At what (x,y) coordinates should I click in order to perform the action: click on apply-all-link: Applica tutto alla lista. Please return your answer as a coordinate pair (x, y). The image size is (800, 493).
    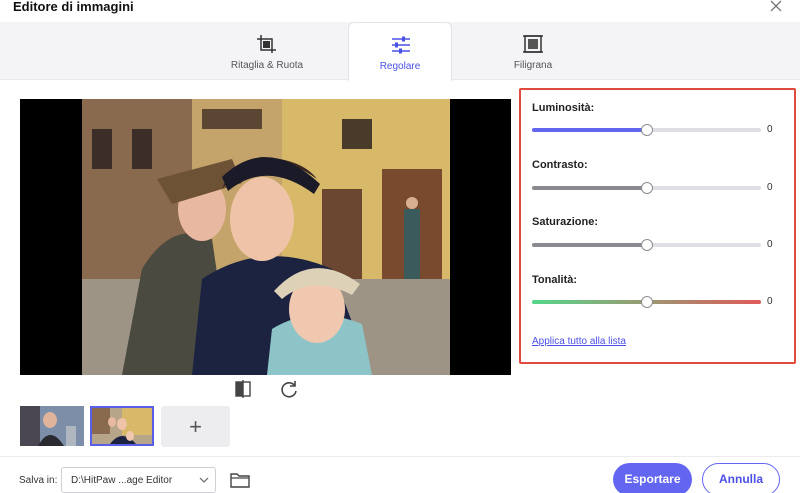
    Looking at the image, I should click on (579, 341).